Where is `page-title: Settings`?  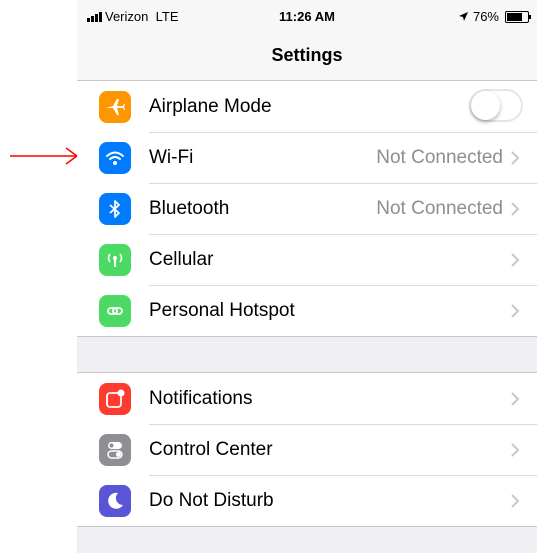
page-title: Settings is located at coordinates (307, 55).